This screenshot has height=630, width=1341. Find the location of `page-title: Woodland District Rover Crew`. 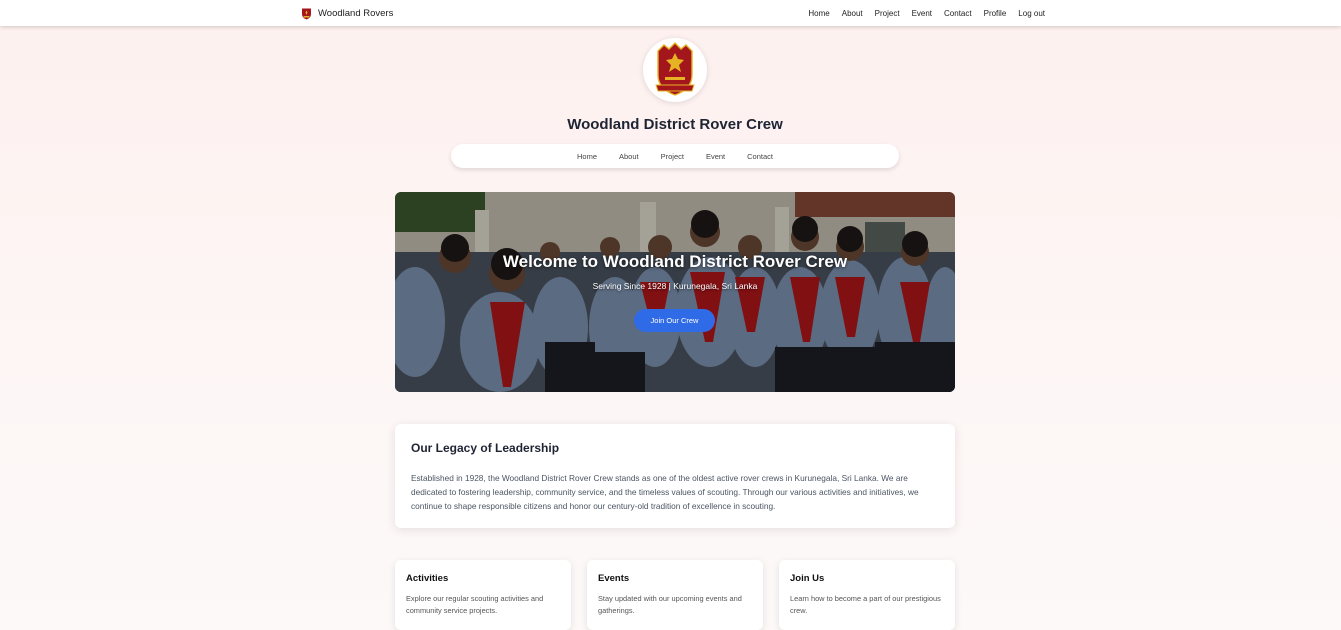

page-title: Woodland District Rover Crew is located at coordinates (675, 124).